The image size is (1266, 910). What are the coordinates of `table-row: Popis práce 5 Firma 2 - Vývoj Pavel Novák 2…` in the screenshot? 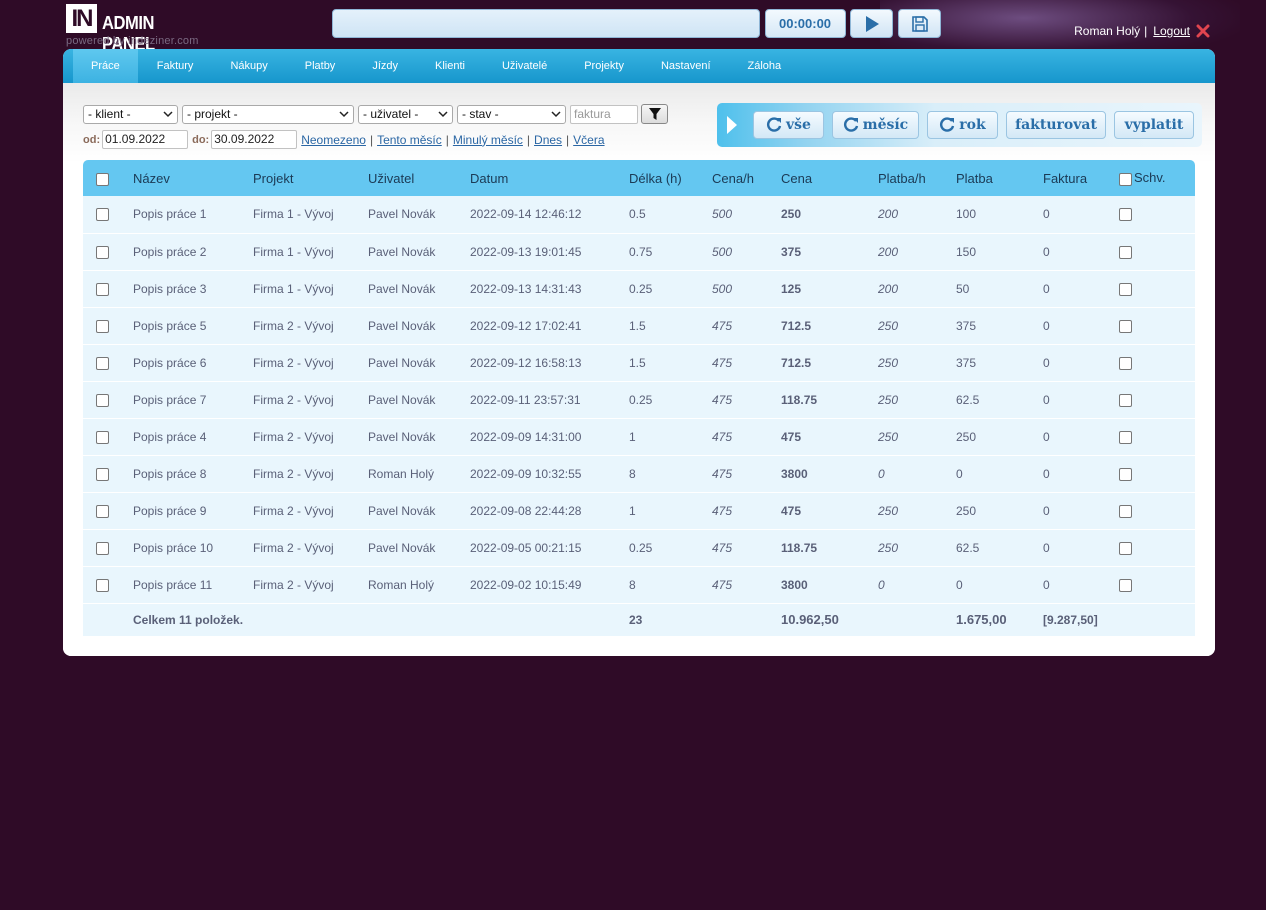 It's located at (639, 326).